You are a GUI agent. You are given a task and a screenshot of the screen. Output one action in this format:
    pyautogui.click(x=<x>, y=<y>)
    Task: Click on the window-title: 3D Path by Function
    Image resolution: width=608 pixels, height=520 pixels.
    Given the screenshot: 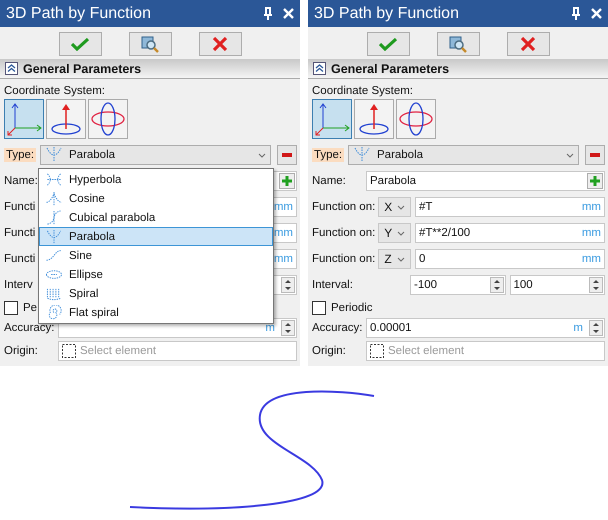 What is the action you would take?
    pyautogui.click(x=79, y=13)
    